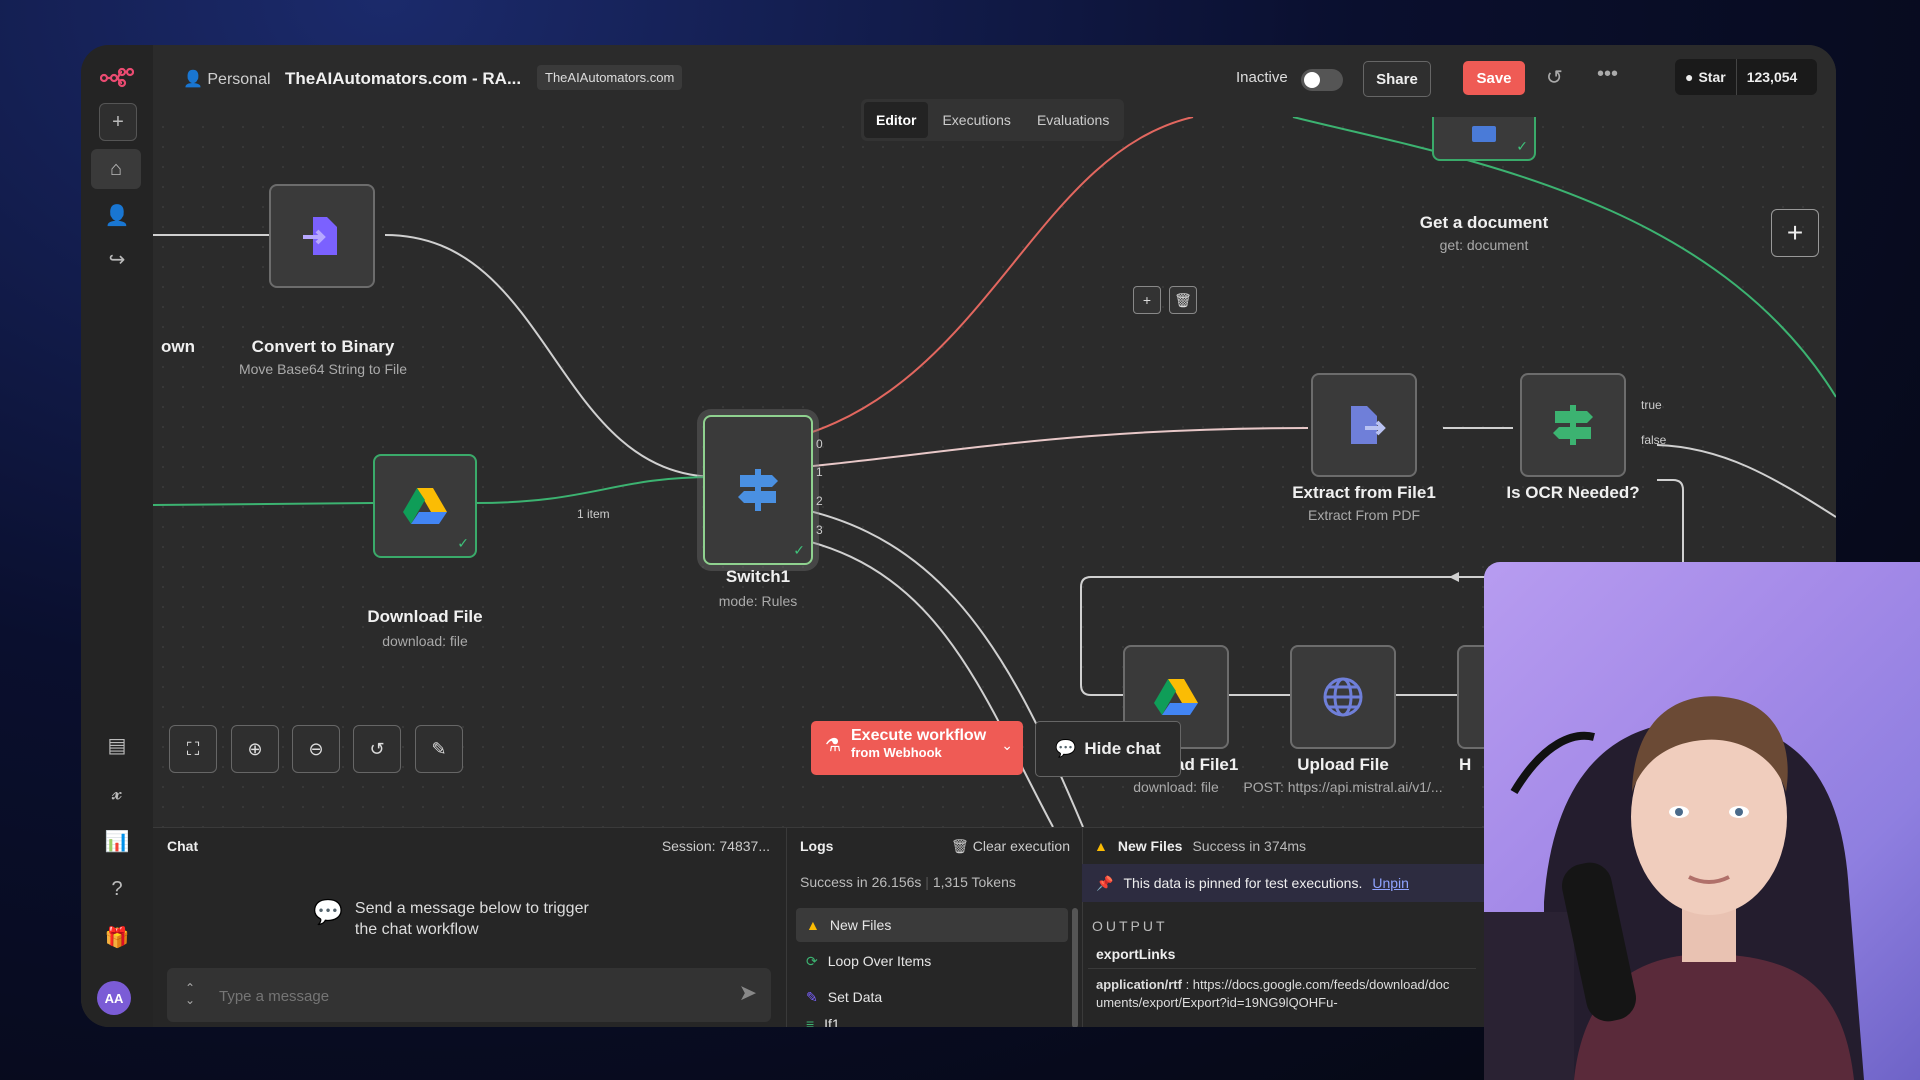 The image size is (1920, 1080). What do you see at coordinates (861, 882) in the screenshot?
I see `logs-duration: Success in 26.156s` at bounding box center [861, 882].